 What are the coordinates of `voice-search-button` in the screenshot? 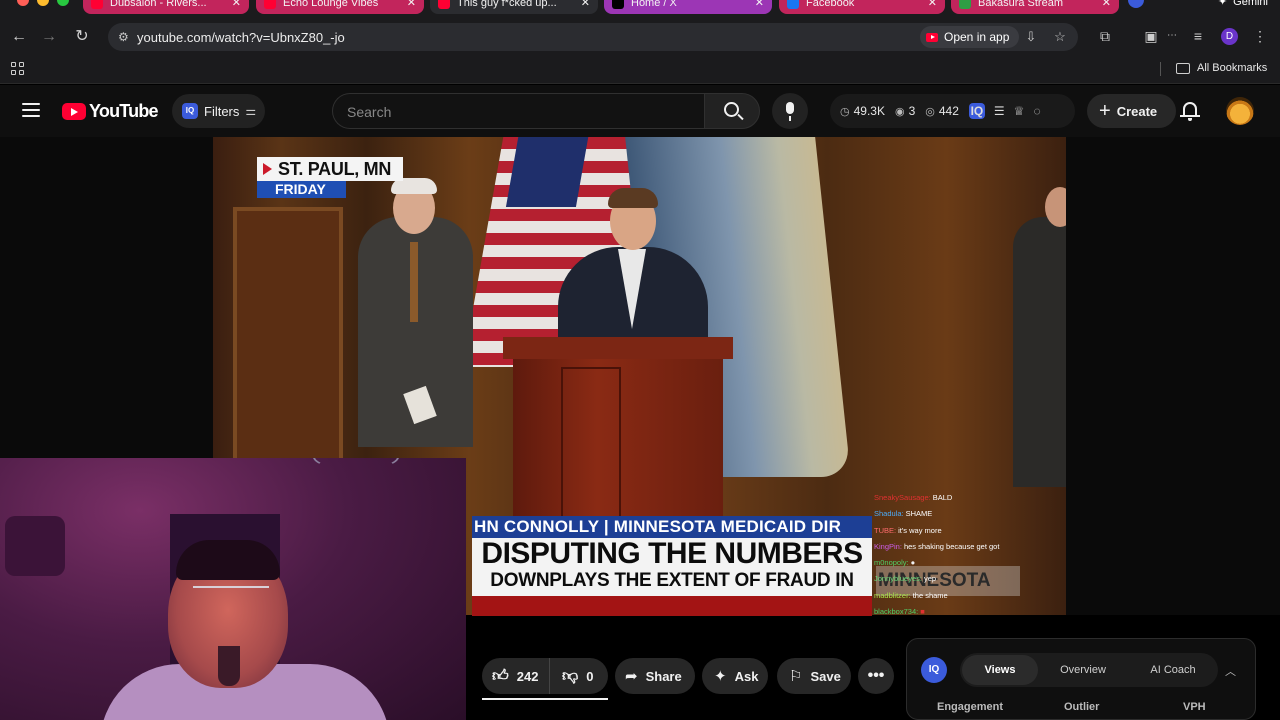 It's located at (790, 111).